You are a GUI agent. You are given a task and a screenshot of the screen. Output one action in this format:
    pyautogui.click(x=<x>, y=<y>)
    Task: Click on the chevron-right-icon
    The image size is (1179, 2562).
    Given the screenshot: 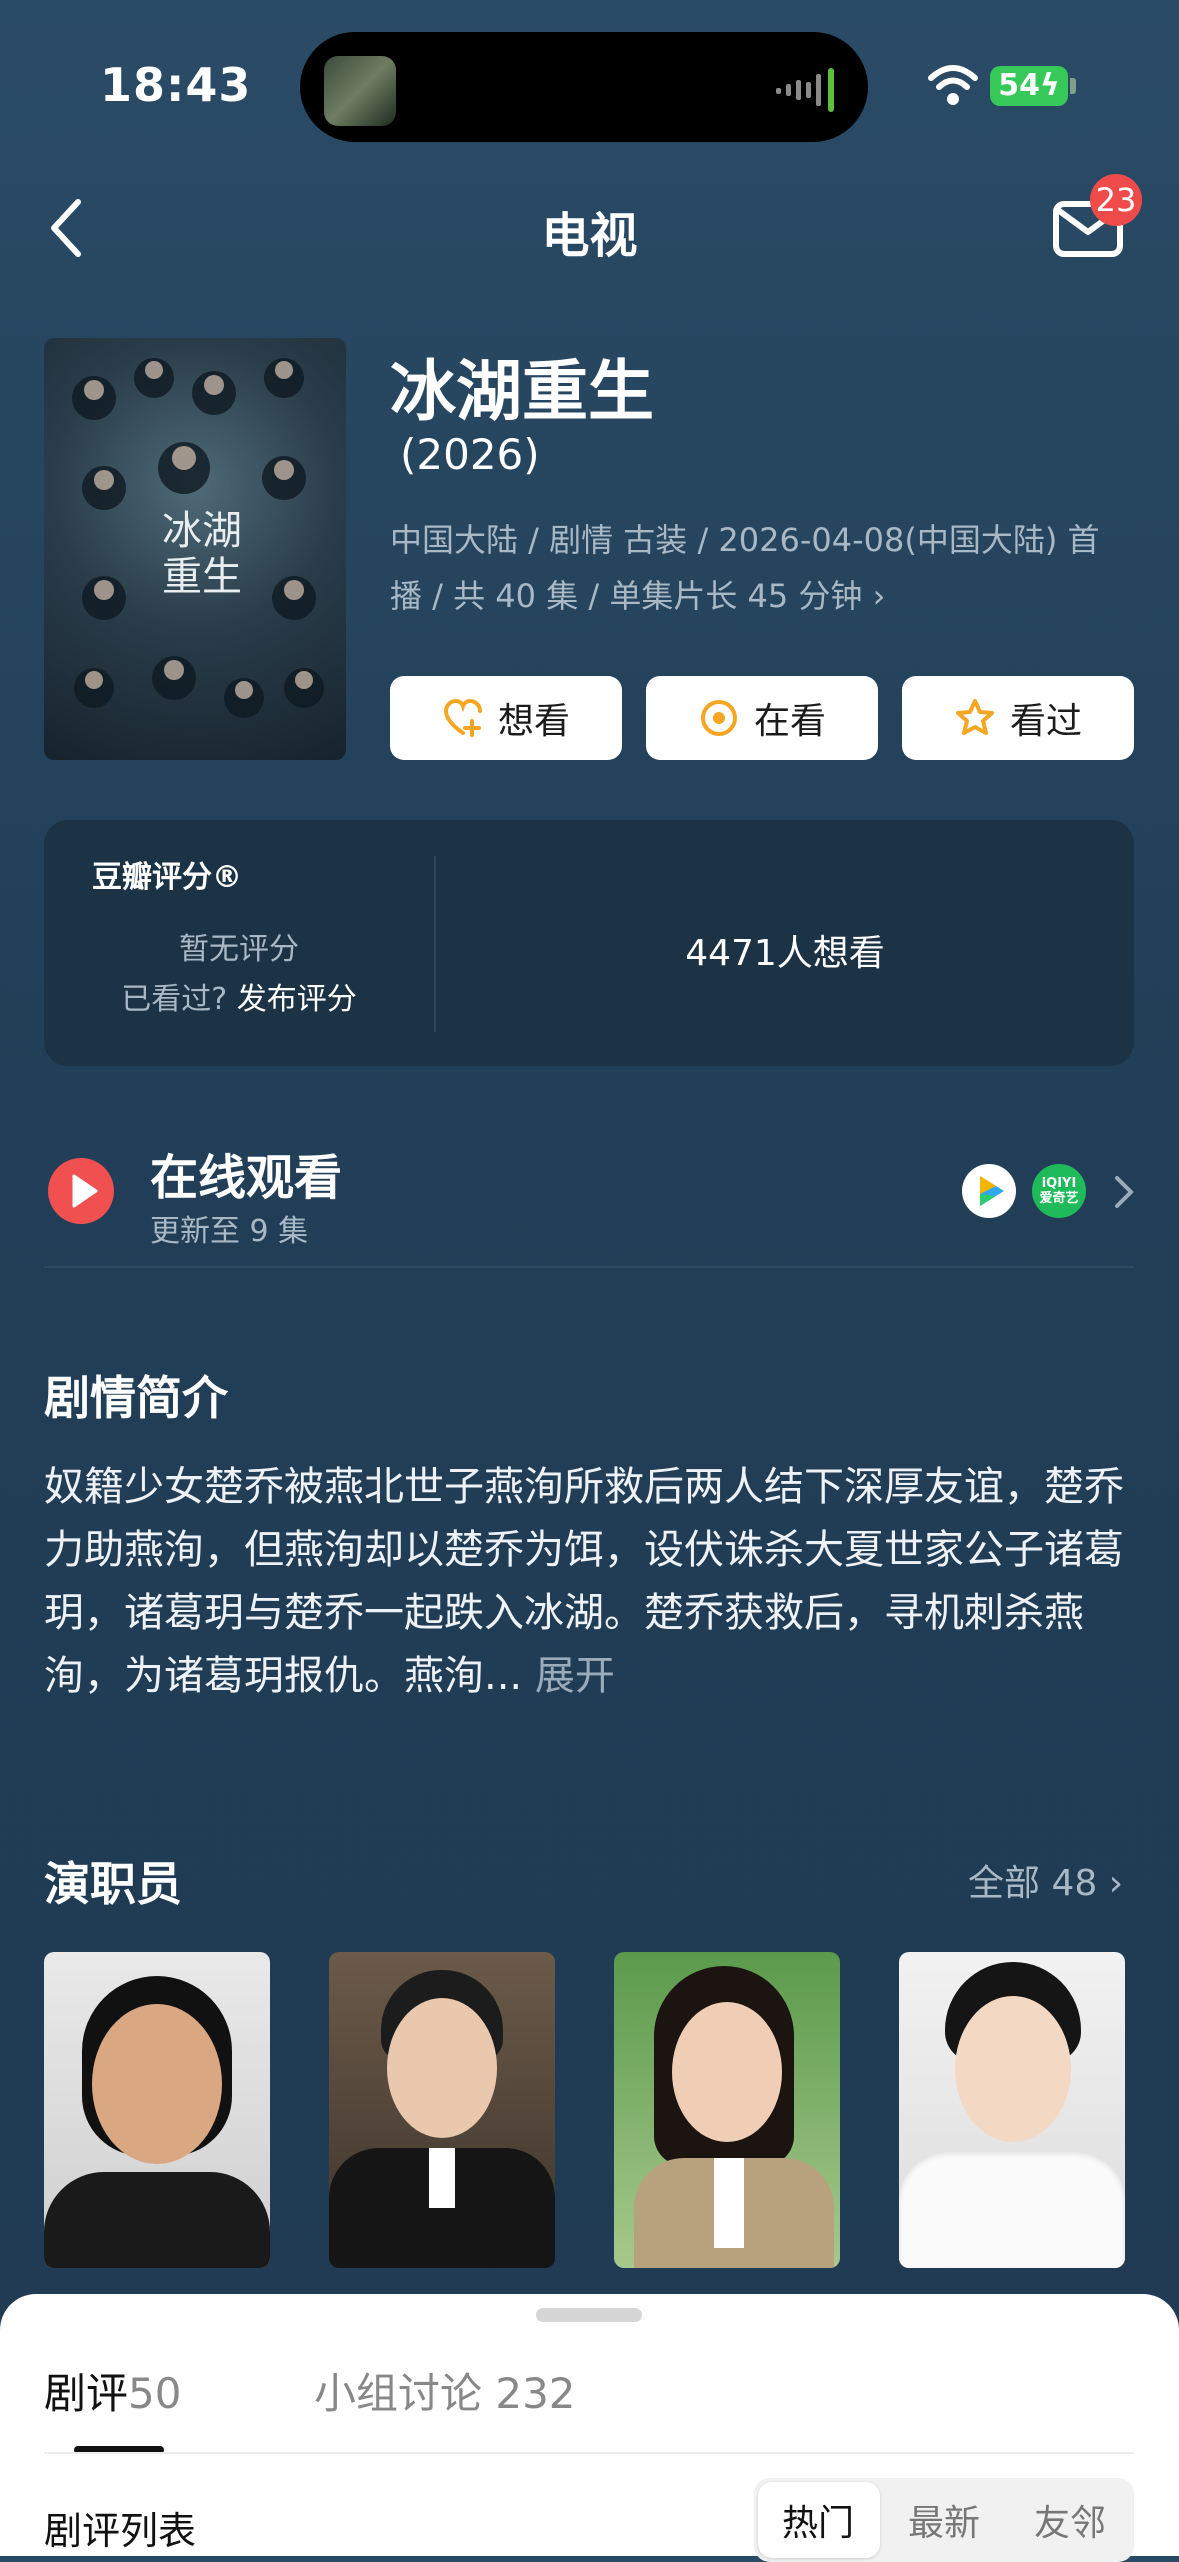 What is the action you would take?
    pyautogui.click(x=1124, y=1192)
    